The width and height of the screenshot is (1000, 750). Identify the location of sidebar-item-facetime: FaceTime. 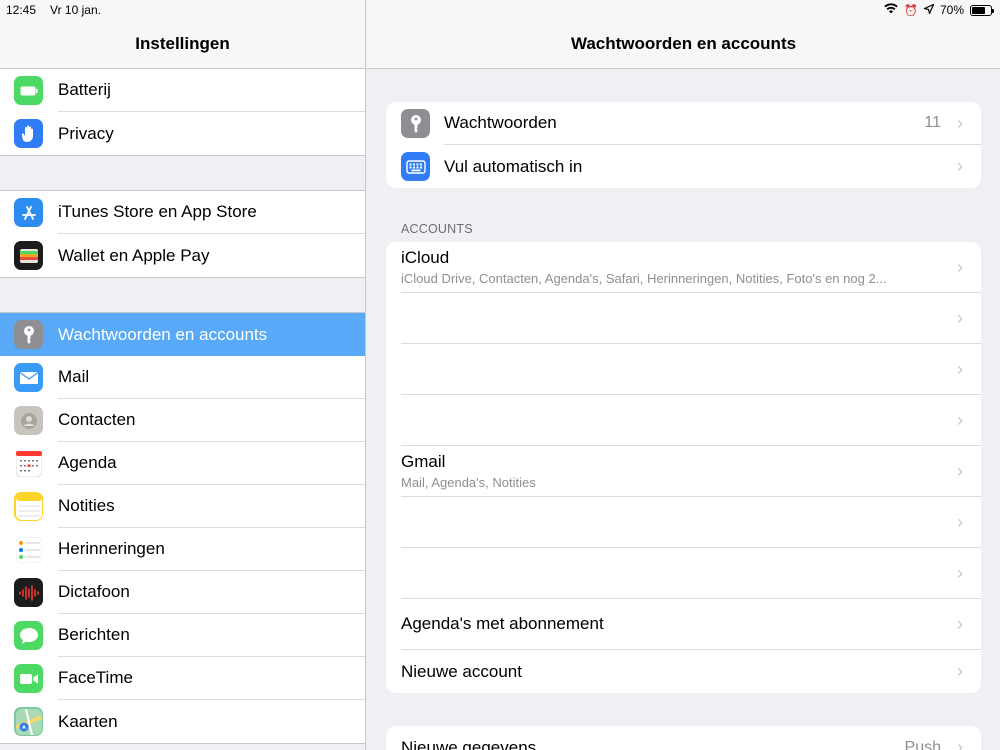
(182, 678).